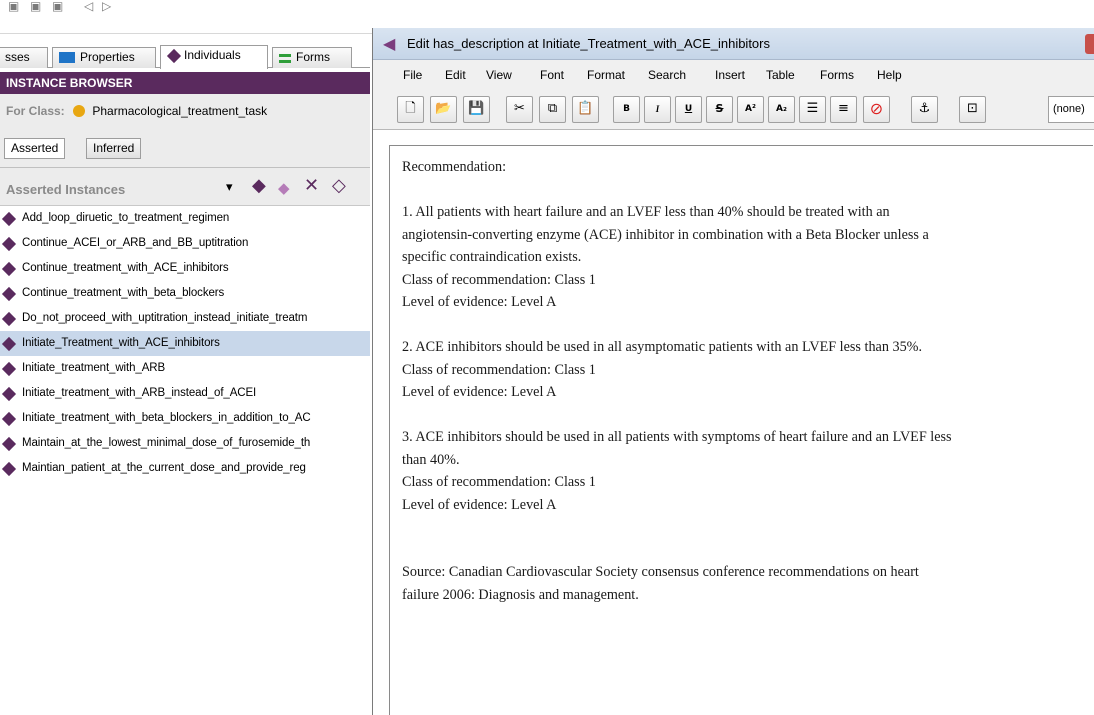  I want to click on asserted-instances-header: Asserted Instances ▾ ◆ ◆ ✕ ◇, so click(185, 187).